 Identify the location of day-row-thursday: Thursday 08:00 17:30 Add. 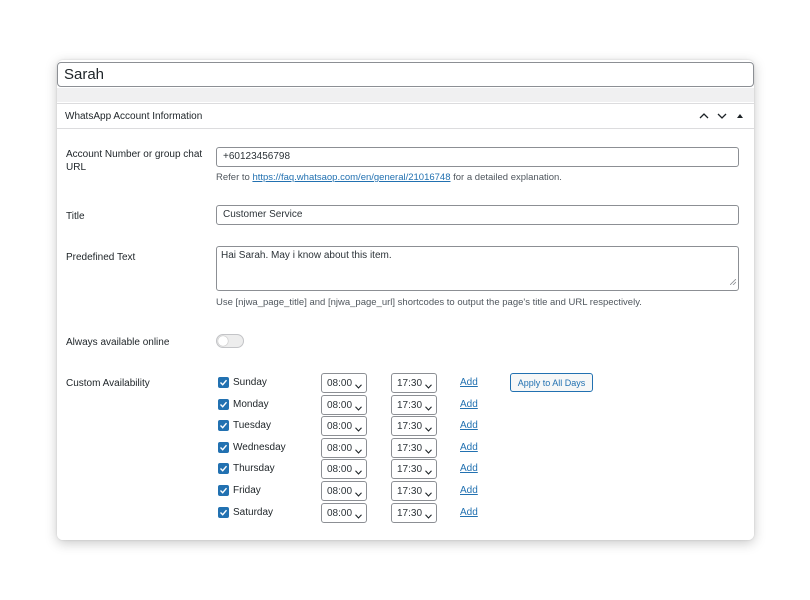
(406, 469).